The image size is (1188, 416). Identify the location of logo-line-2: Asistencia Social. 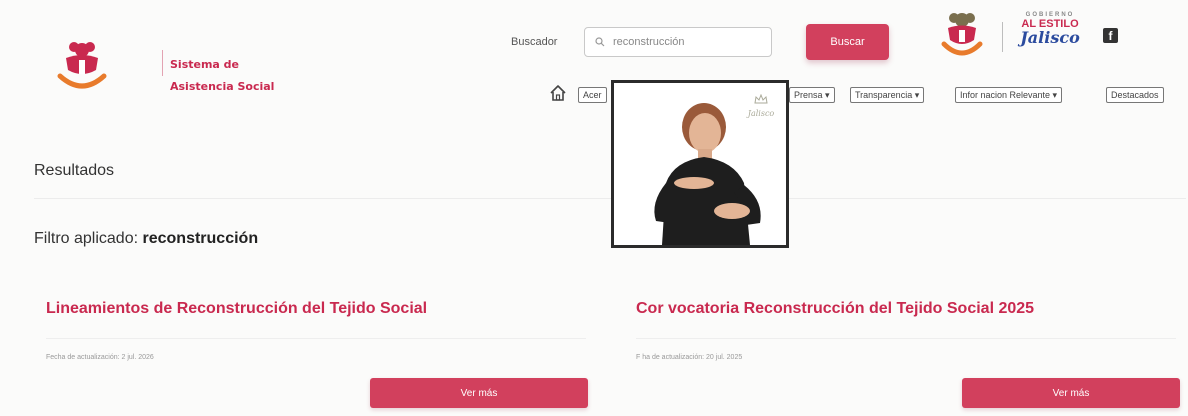
(222, 86).